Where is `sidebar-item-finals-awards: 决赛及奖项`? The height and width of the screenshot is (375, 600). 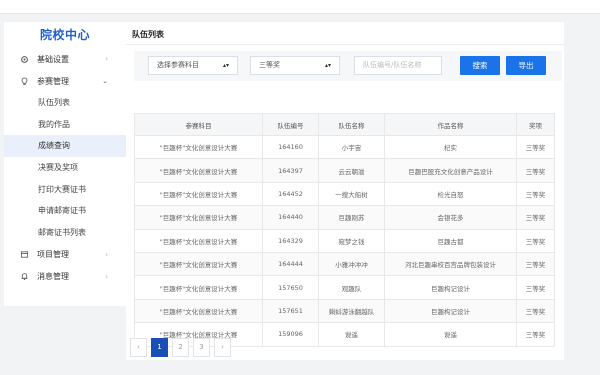
sidebar-item-finals-awards: 决赛及奖项 is located at coordinates (65, 168).